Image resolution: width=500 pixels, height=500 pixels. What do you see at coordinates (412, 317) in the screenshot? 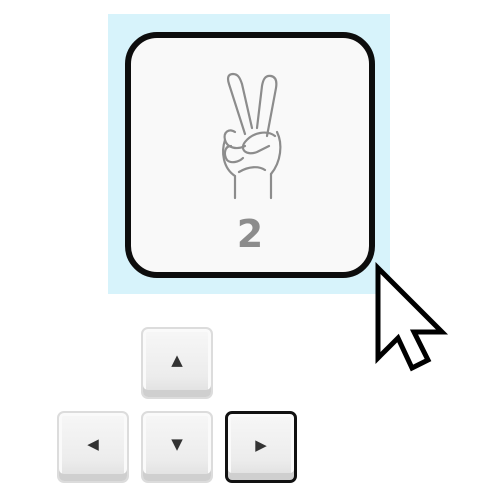
I see `arrow-cursor-icon` at bounding box center [412, 317].